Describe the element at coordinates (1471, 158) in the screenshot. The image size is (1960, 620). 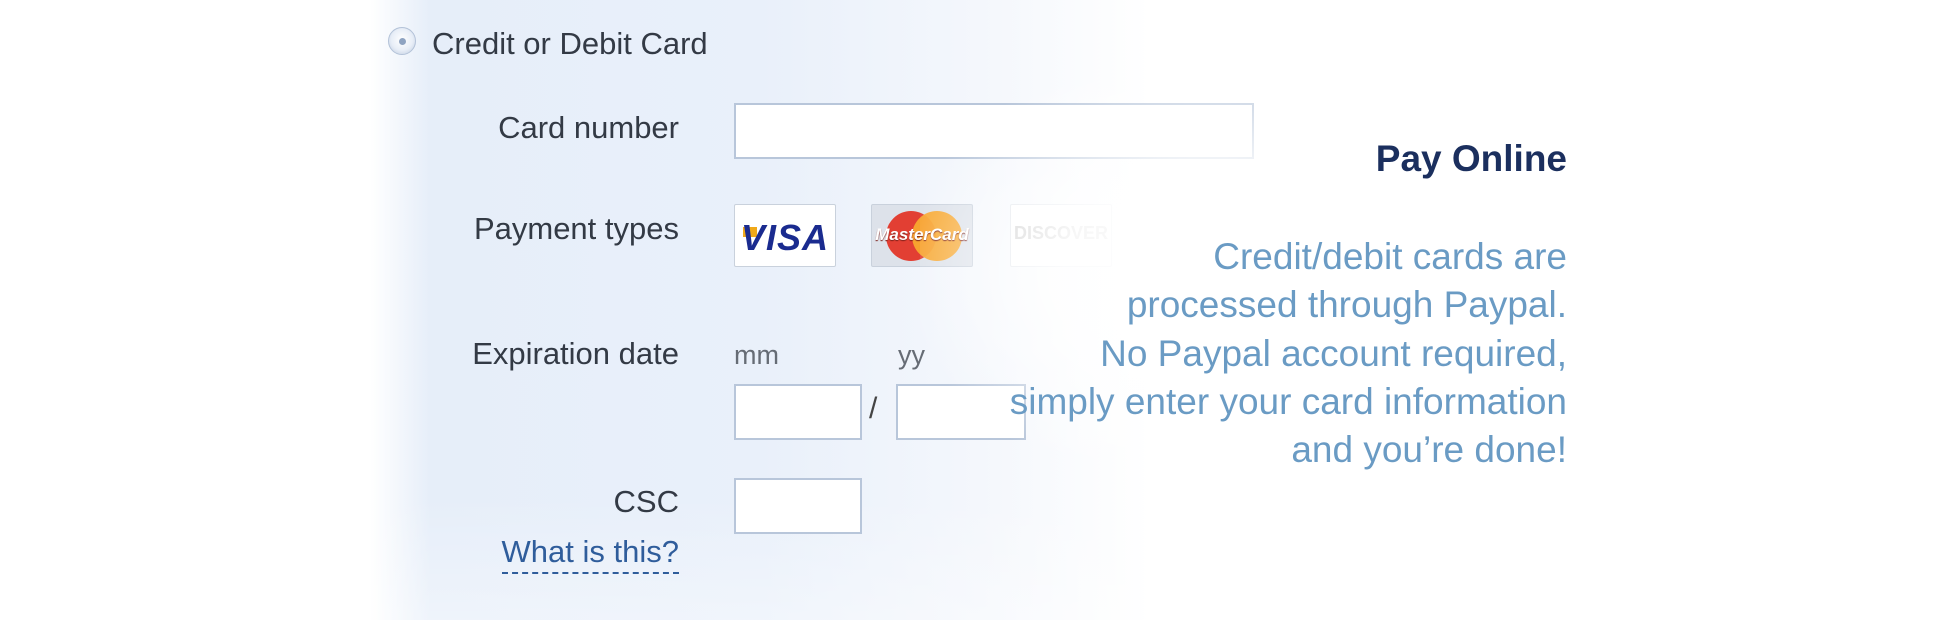
I see `promo-title: Pay Online` at that location.